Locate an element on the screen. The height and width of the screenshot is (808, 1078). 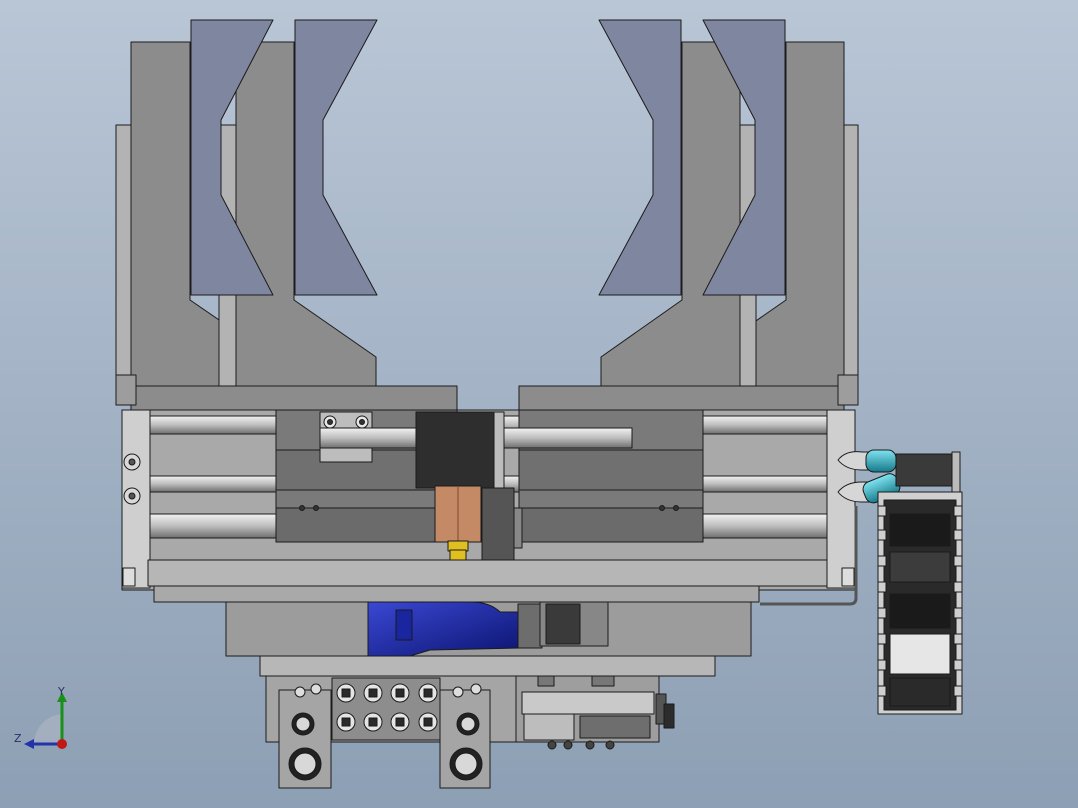
port-fitting is located at coordinates (300, 692).